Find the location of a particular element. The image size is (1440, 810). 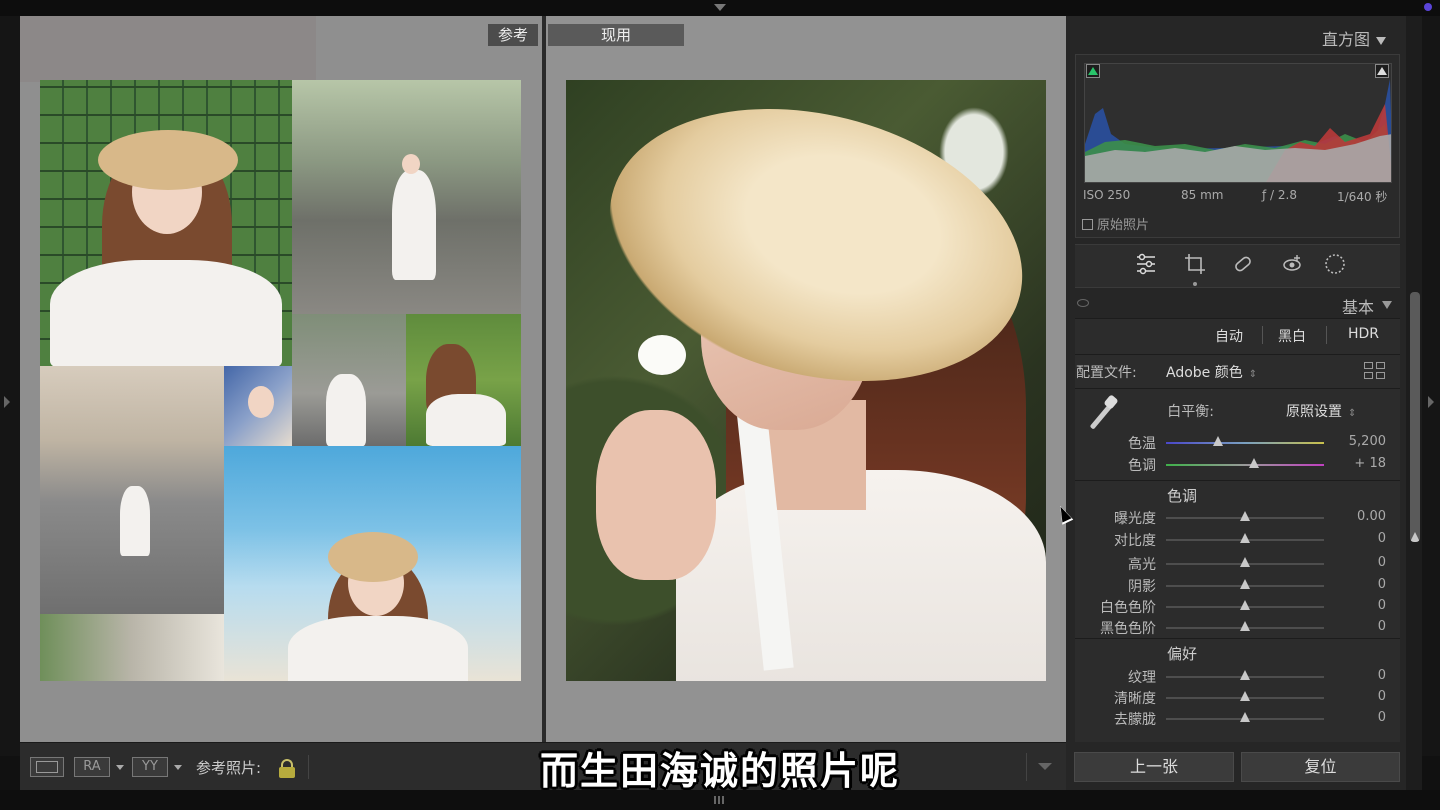

wb-label: 白平衡: is located at coordinates (1190, 412).